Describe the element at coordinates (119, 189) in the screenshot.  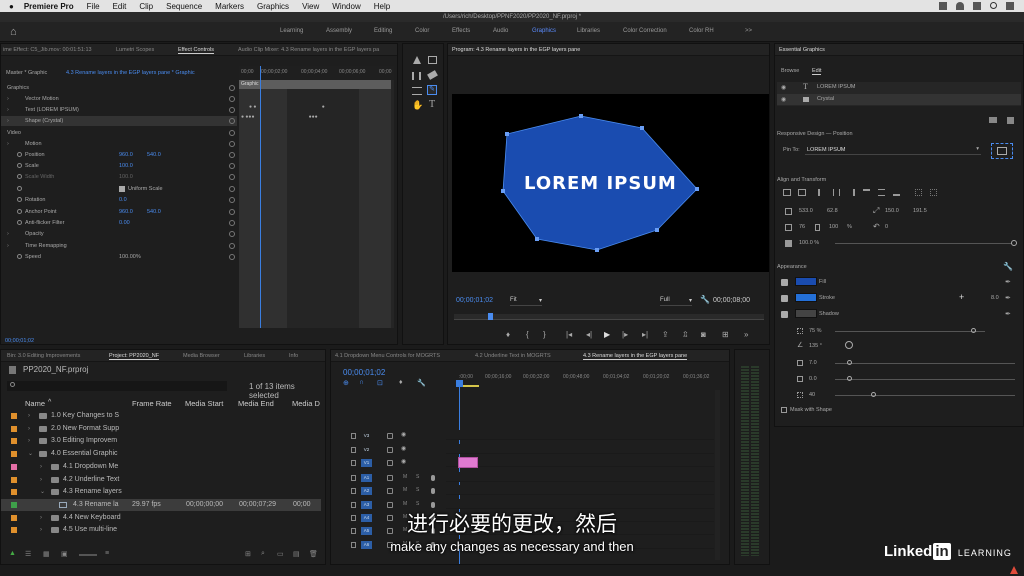
I see `effect-row: Uniform Scale` at that location.